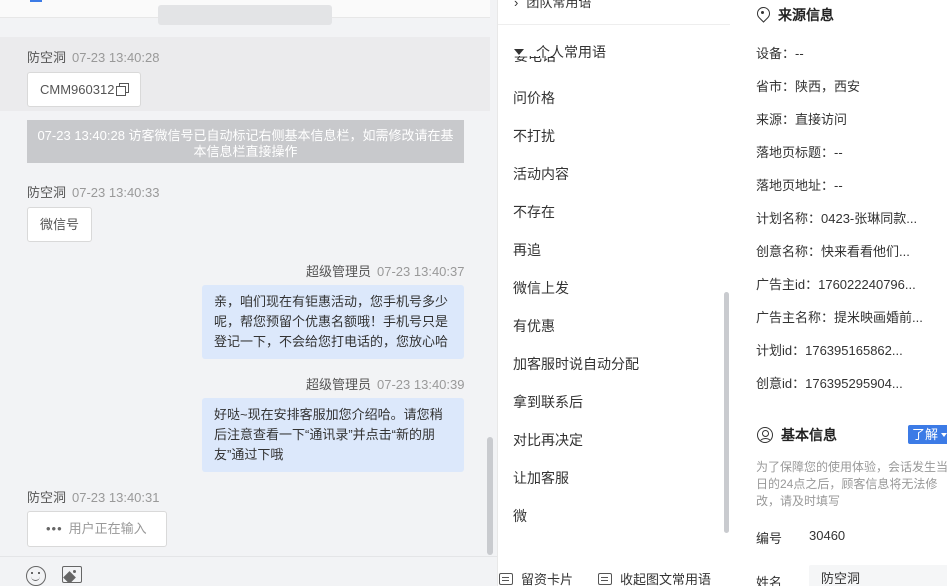 Image resolution: width=947 pixels, height=586 pixels. Describe the element at coordinates (535, 61) in the screenshot. I see `phrase-item-clipped: 要电话` at that location.